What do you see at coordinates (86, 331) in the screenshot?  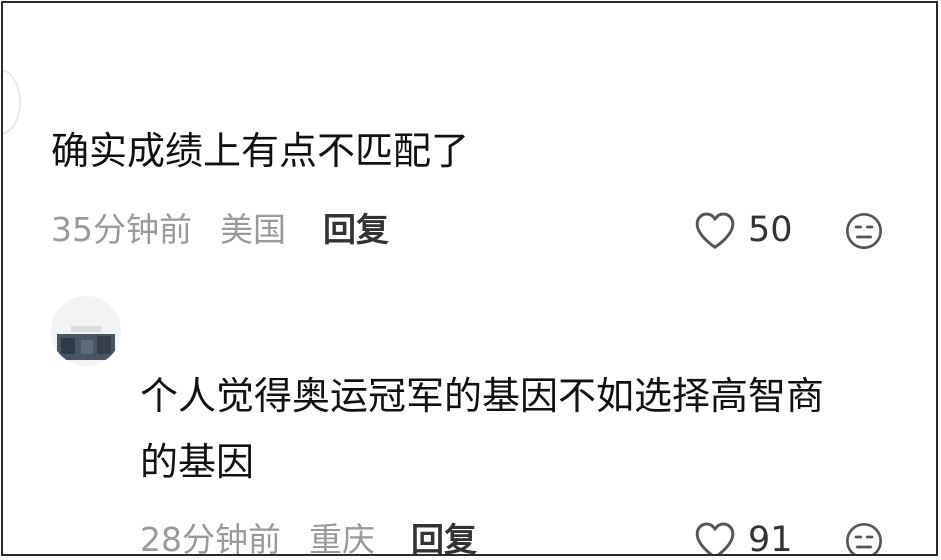 I see `avatar` at bounding box center [86, 331].